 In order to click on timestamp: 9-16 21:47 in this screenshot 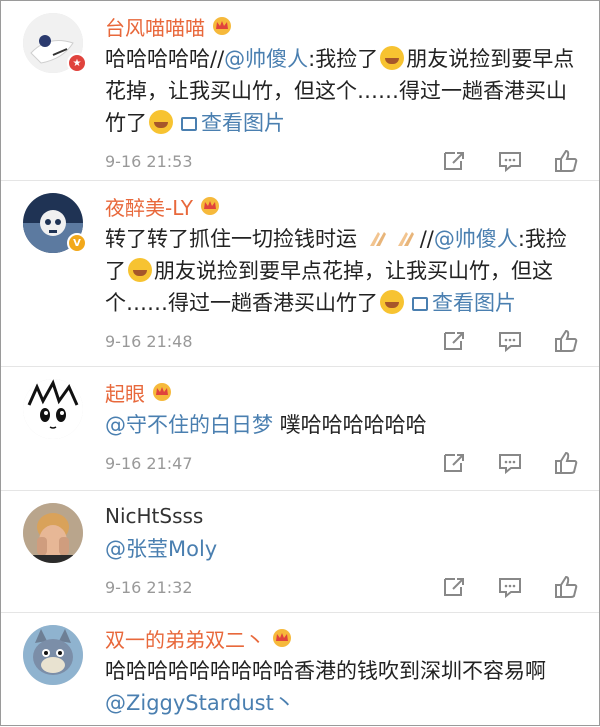, I will do `click(149, 463)`.